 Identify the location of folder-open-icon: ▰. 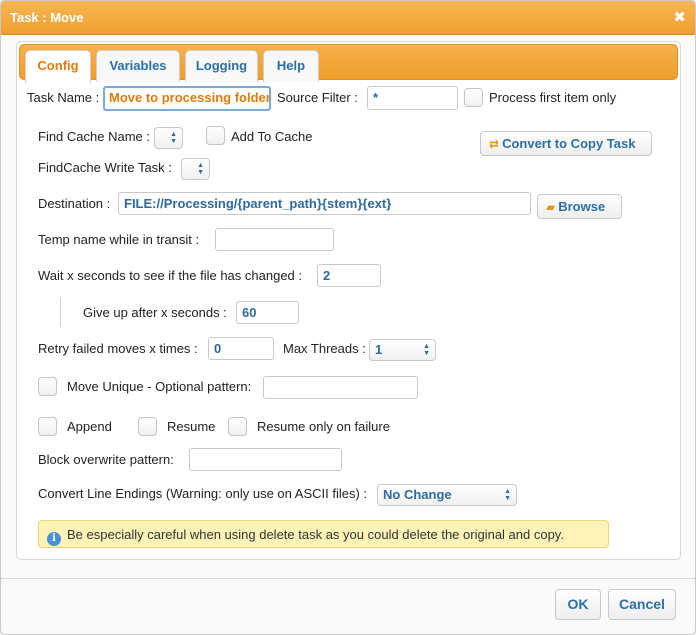
(551, 207).